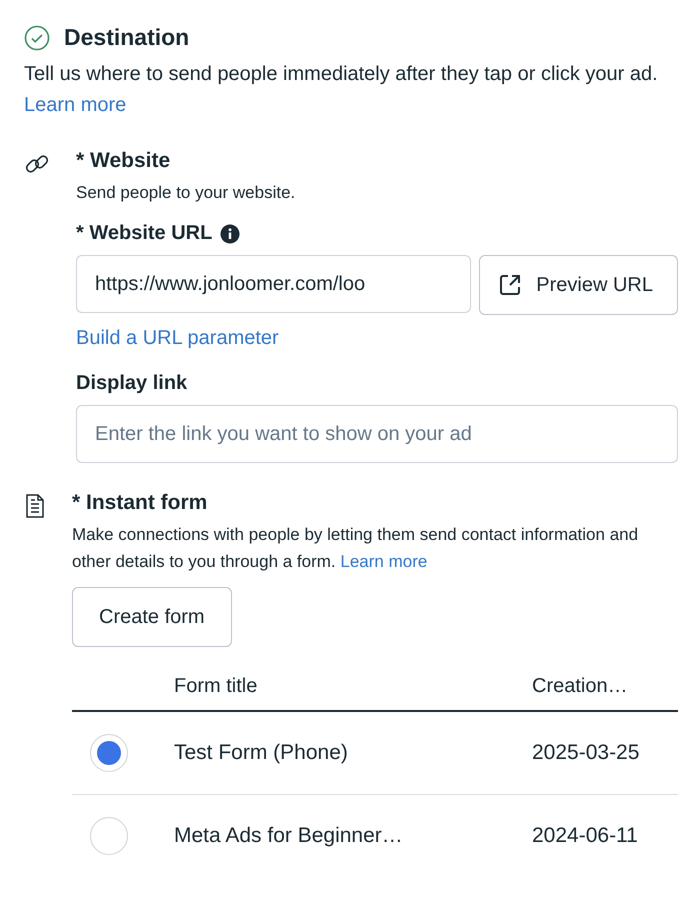  Describe the element at coordinates (377, 434) in the screenshot. I see `display-link-field: Enter the link you want to show on your ad` at that location.